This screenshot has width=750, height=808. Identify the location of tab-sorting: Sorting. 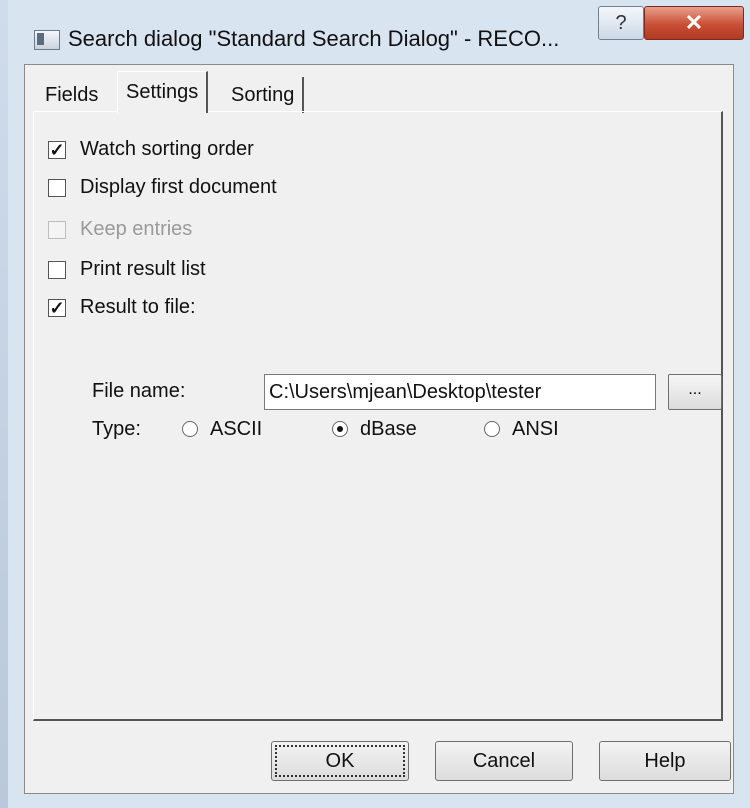
(264, 95).